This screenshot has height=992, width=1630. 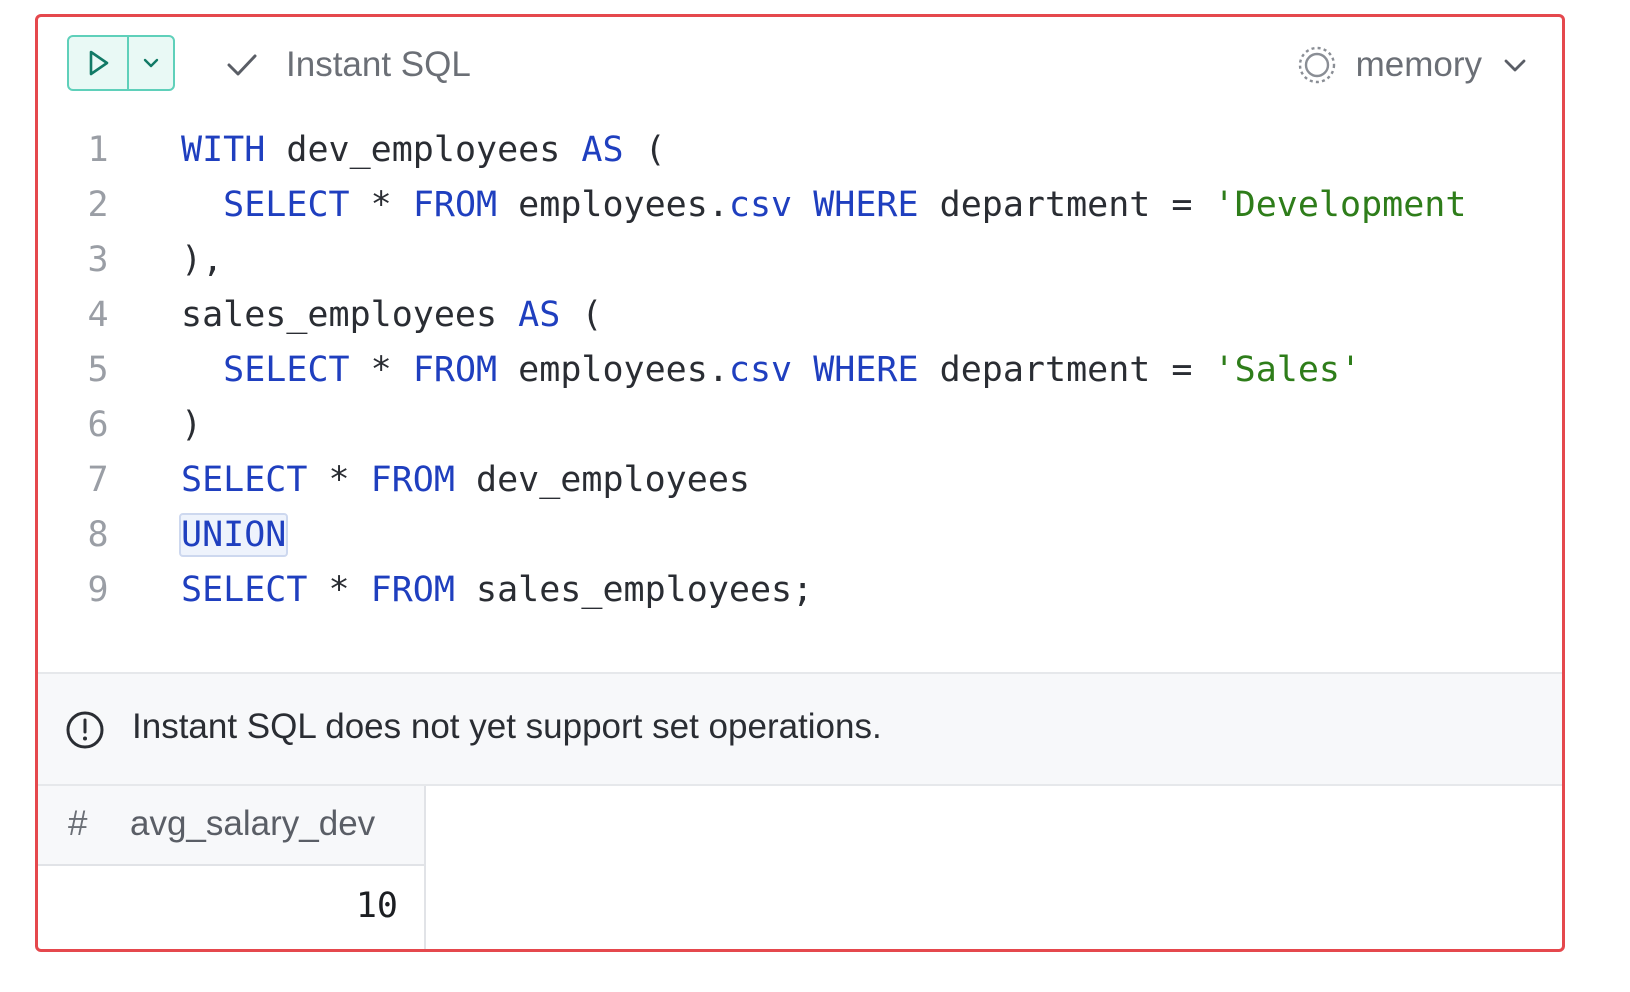 What do you see at coordinates (78, 823) in the screenshot?
I see `numeric-type-icon: #` at bounding box center [78, 823].